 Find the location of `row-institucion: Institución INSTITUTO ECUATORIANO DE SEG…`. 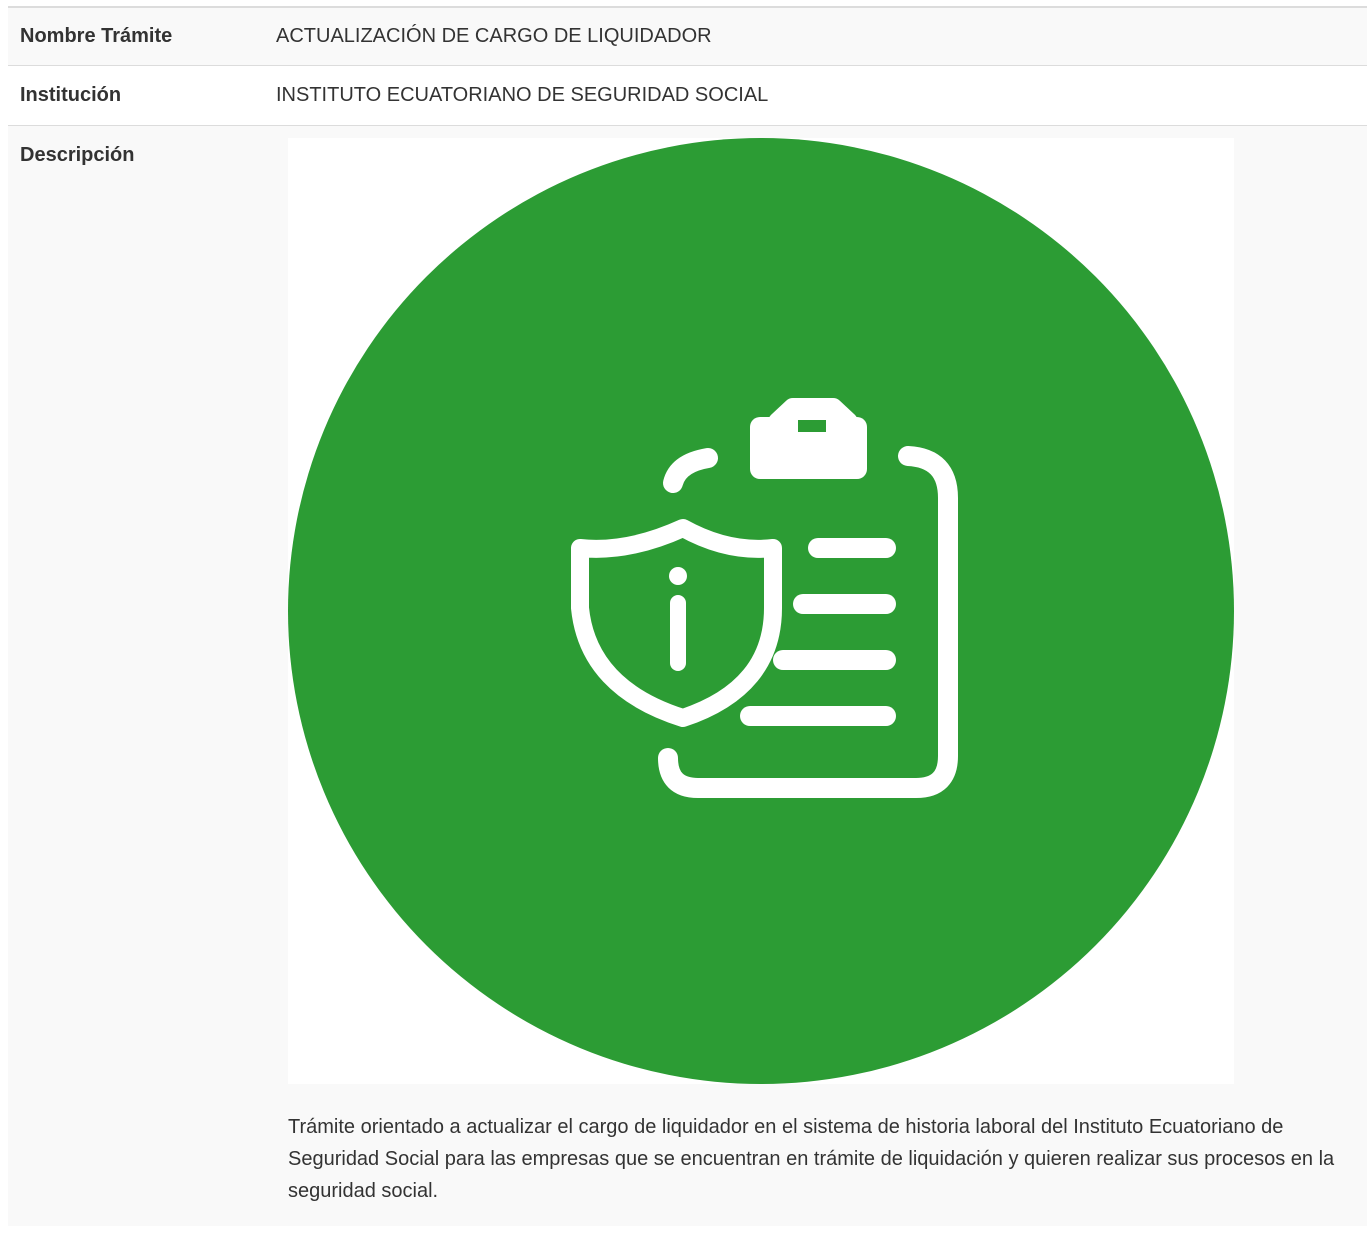

row-institucion: Institución INSTITUTO ECUATORIANO DE SEG… is located at coordinates (687, 96).